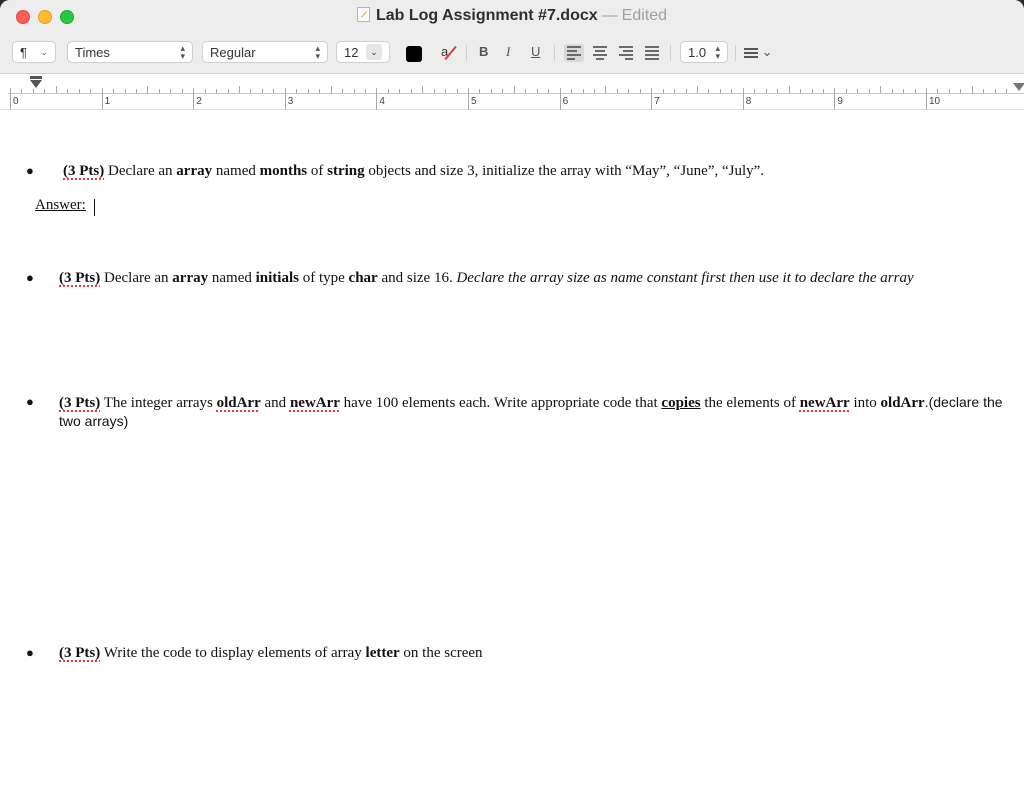 This screenshot has width=1024, height=787. Describe the element at coordinates (535, 51) in the screenshot. I see `underline-button: U` at that location.